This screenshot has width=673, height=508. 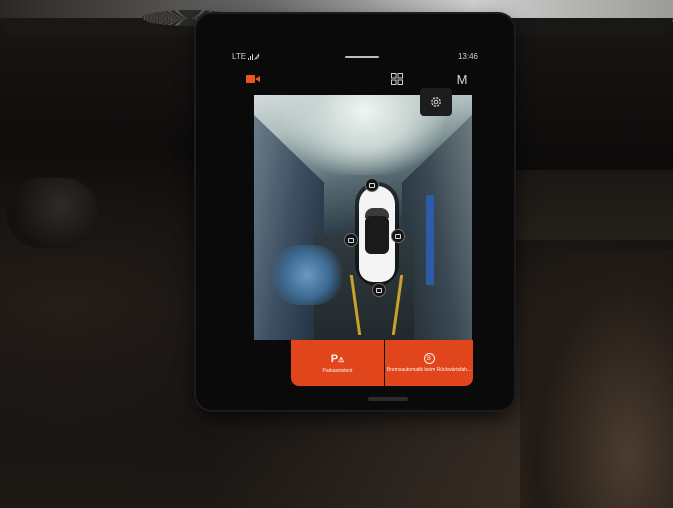 What do you see at coordinates (246, 56) in the screenshot?
I see `network-indicator: LTE` at bounding box center [246, 56].